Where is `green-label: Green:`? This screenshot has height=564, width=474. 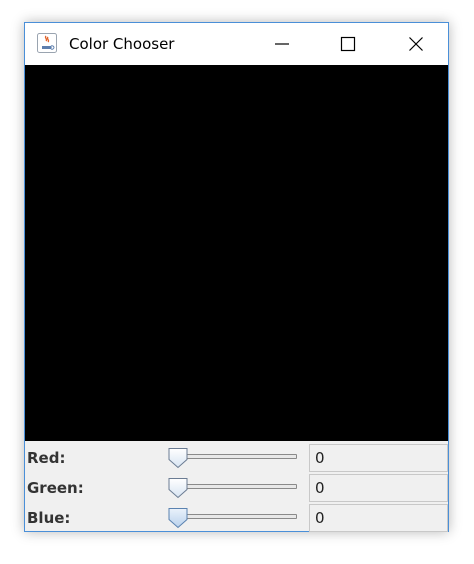 green-label: Green: is located at coordinates (55, 488).